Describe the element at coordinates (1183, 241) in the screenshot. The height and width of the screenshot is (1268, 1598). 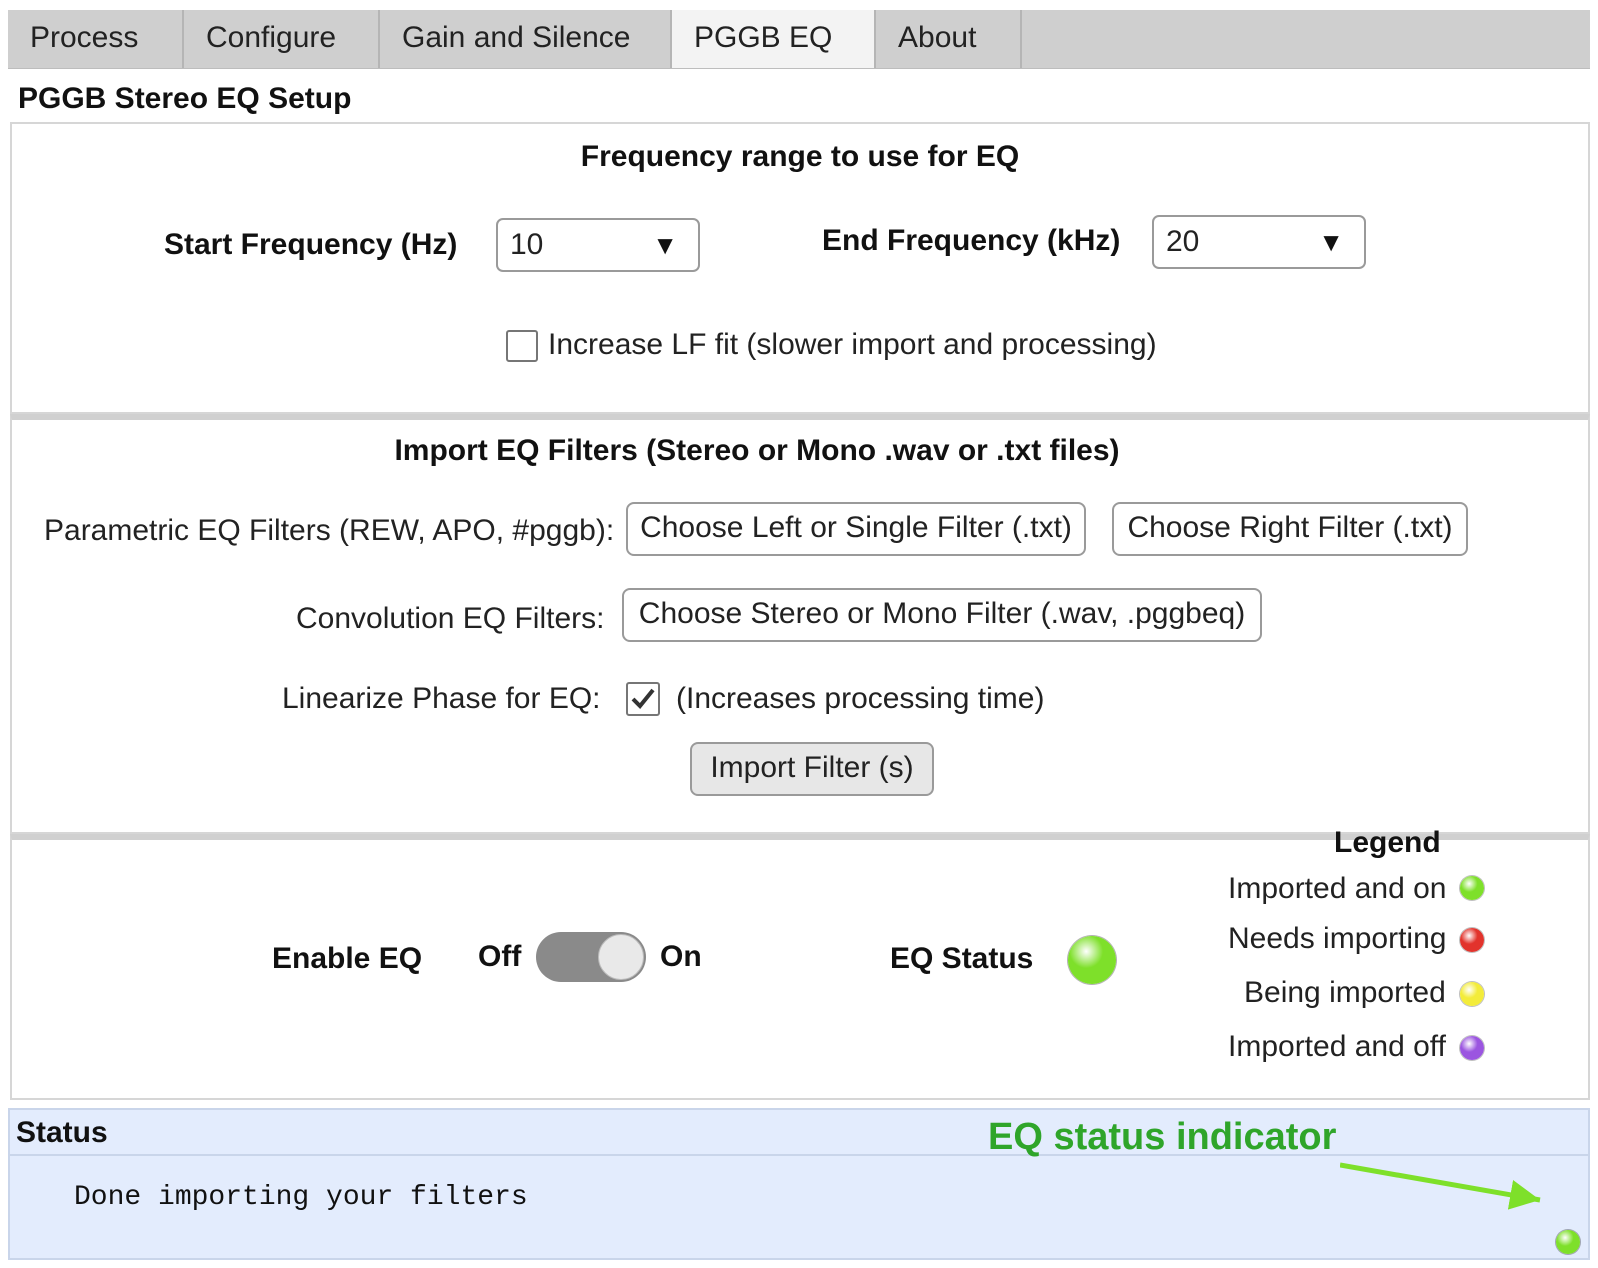
I see `end-frequency-value: 20` at that location.